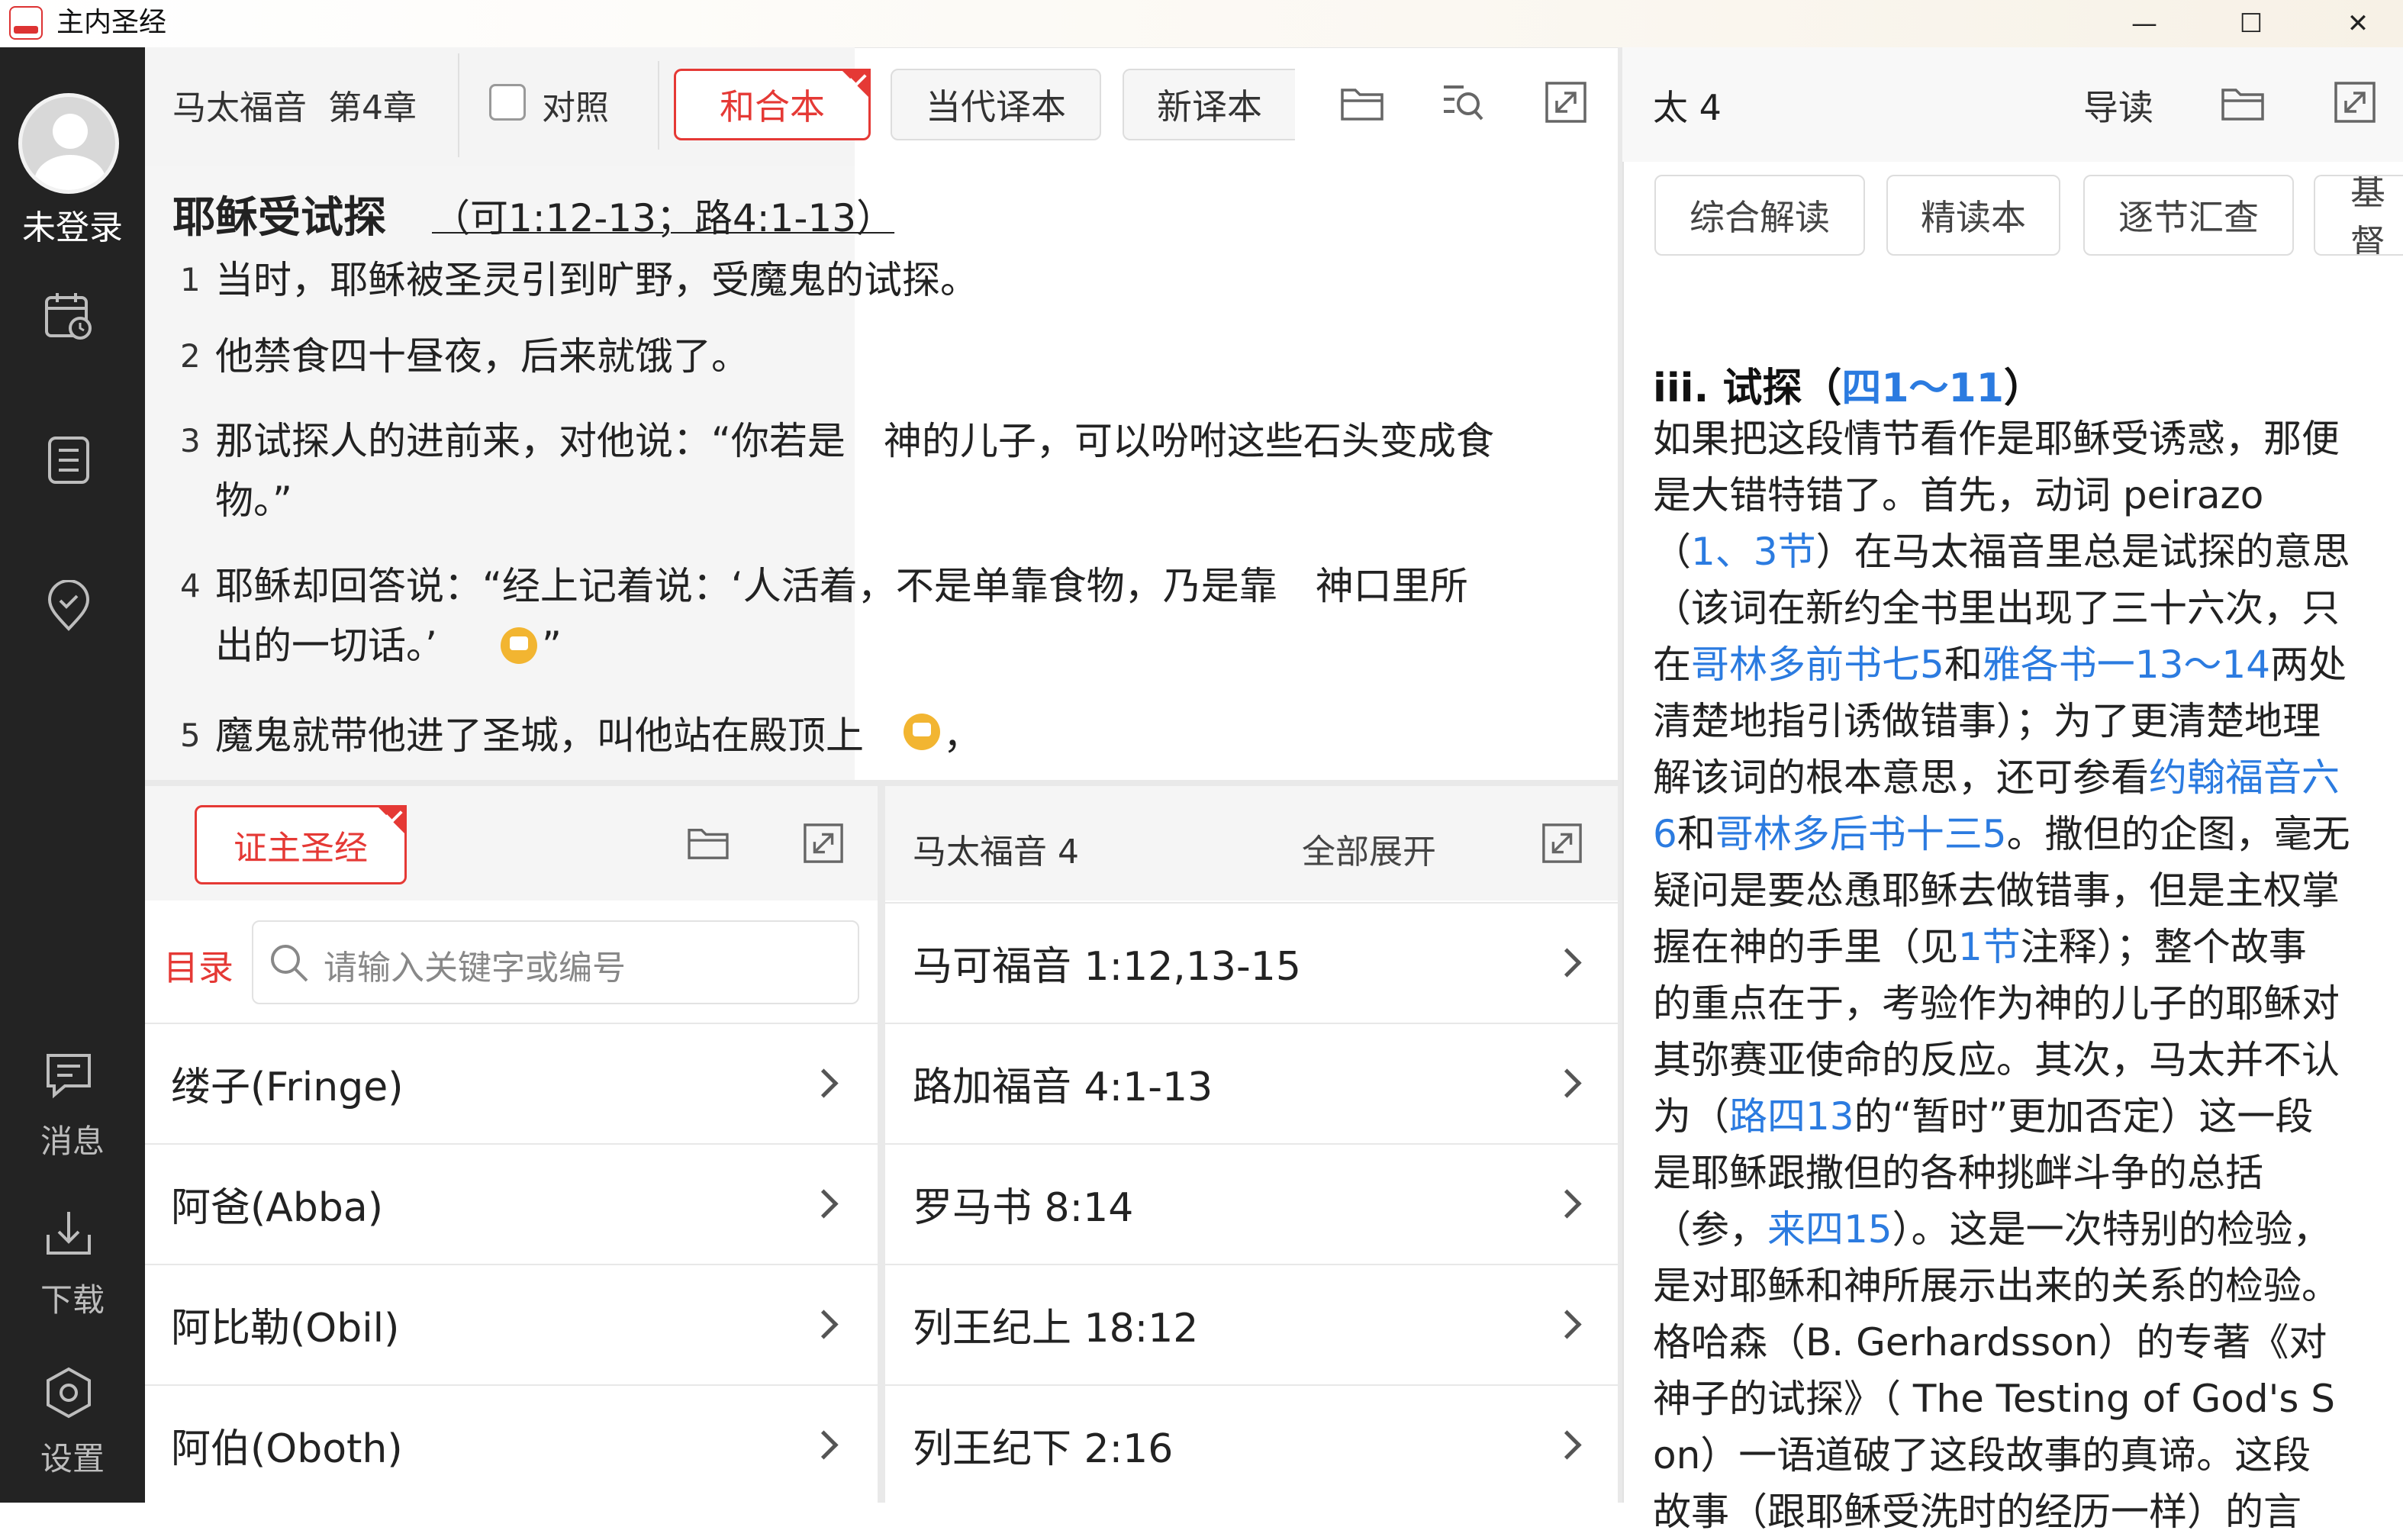 This screenshot has height=1540, width=2403. Describe the element at coordinates (285, 1329) in the screenshot. I see `list-item-label: 阿比勒(Obil)` at that location.